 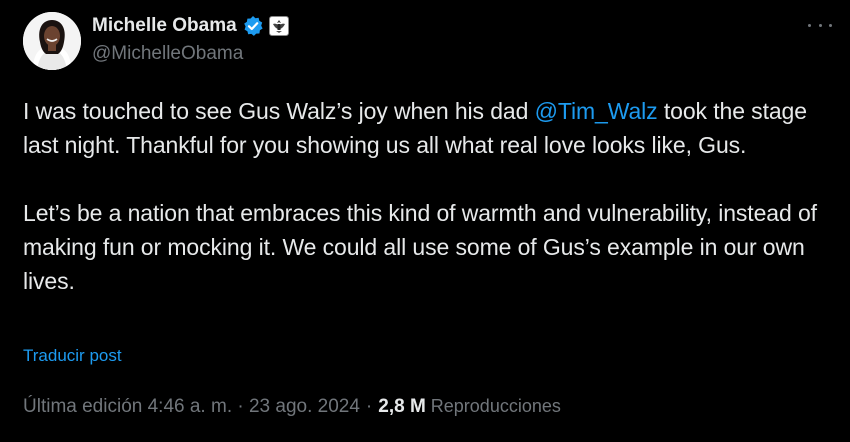 I want to click on author-handle: @MichelleObama, so click(x=167, y=54).